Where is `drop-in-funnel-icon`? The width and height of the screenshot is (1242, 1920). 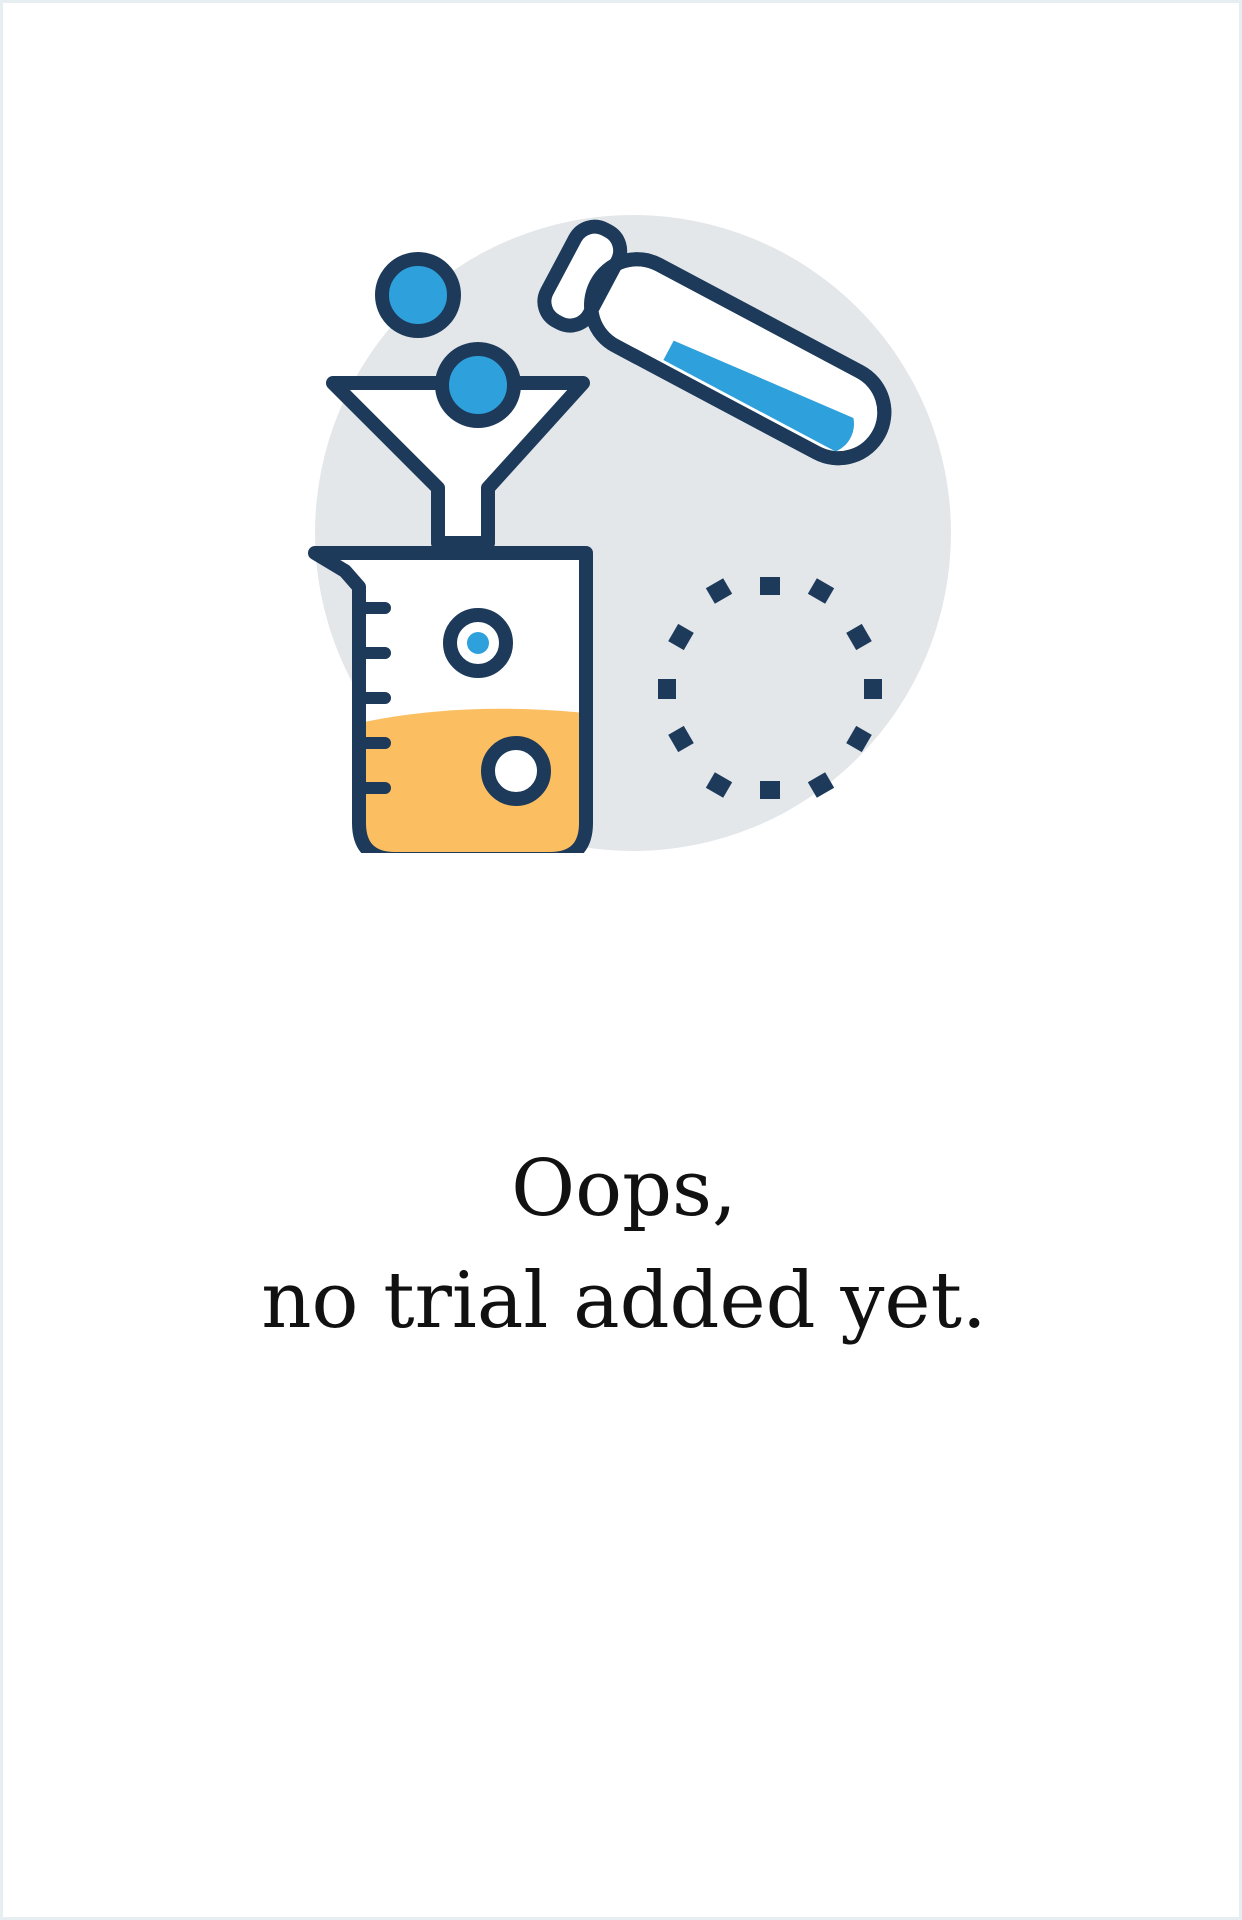 drop-in-funnel-icon is located at coordinates (478, 385).